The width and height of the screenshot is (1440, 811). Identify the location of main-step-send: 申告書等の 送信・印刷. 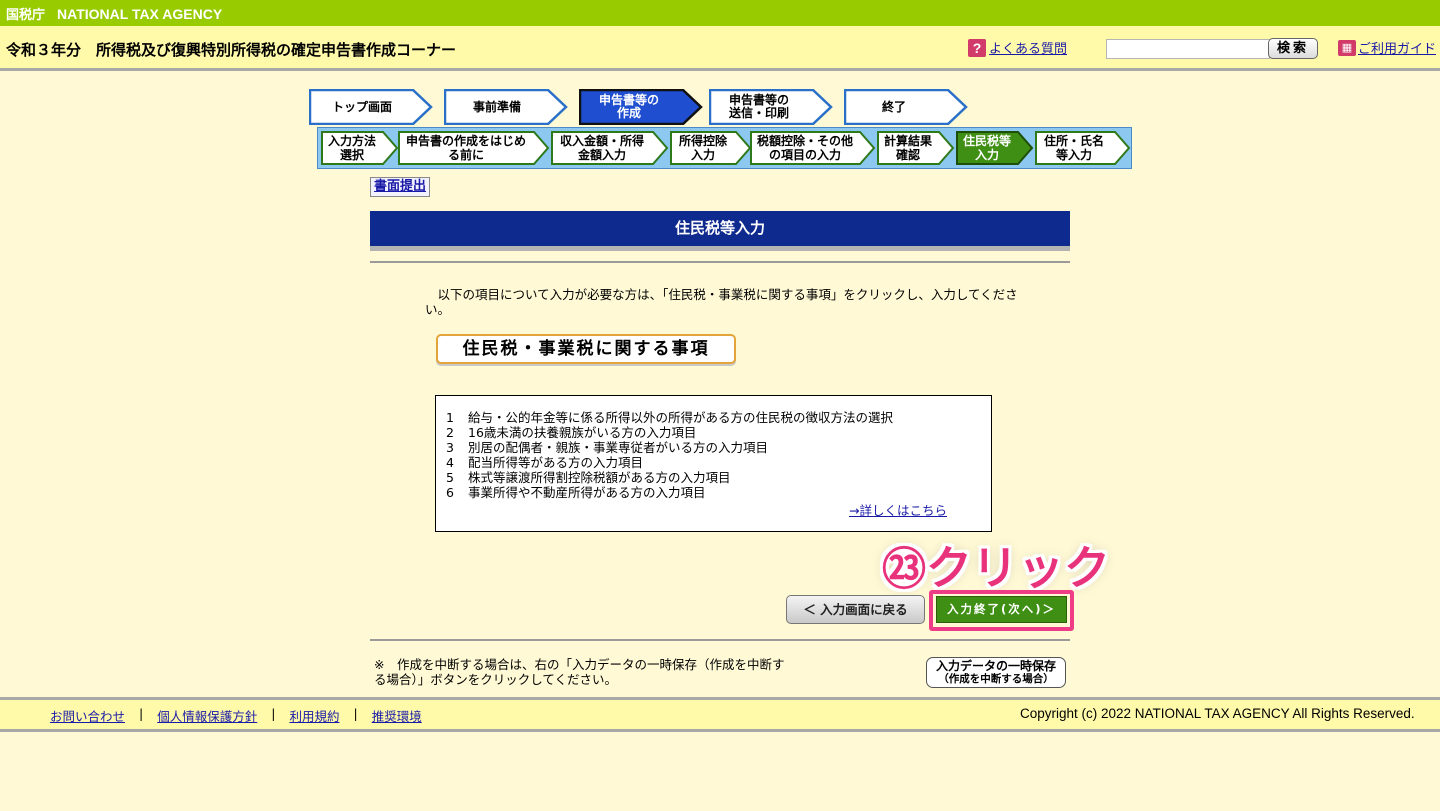
(771, 107).